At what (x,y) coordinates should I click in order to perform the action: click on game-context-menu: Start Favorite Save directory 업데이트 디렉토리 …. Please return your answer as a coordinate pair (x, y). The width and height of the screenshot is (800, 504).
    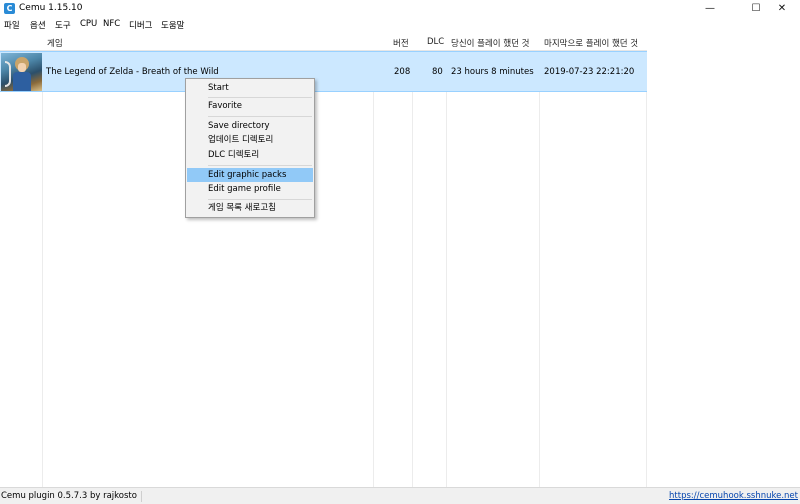
    Looking at the image, I should click on (250, 148).